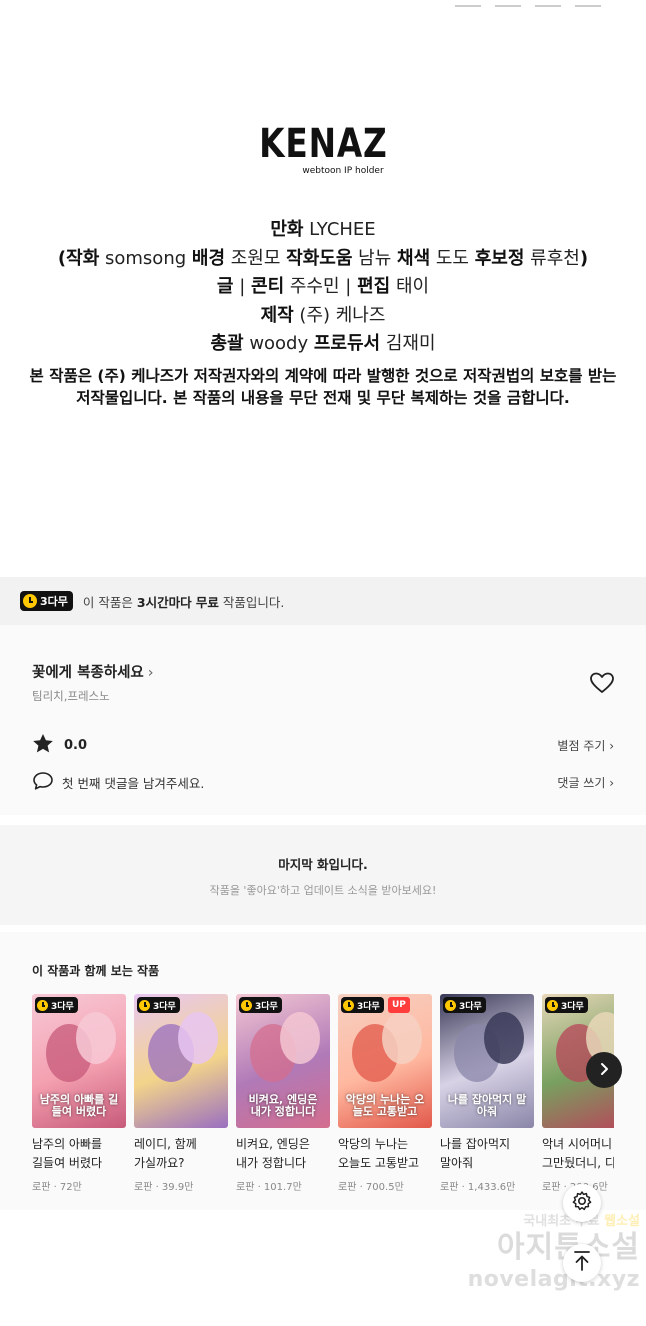 Image resolution: width=646 pixels, height=1326 pixels. What do you see at coordinates (43, 745) in the screenshot?
I see `star-icon` at bounding box center [43, 745].